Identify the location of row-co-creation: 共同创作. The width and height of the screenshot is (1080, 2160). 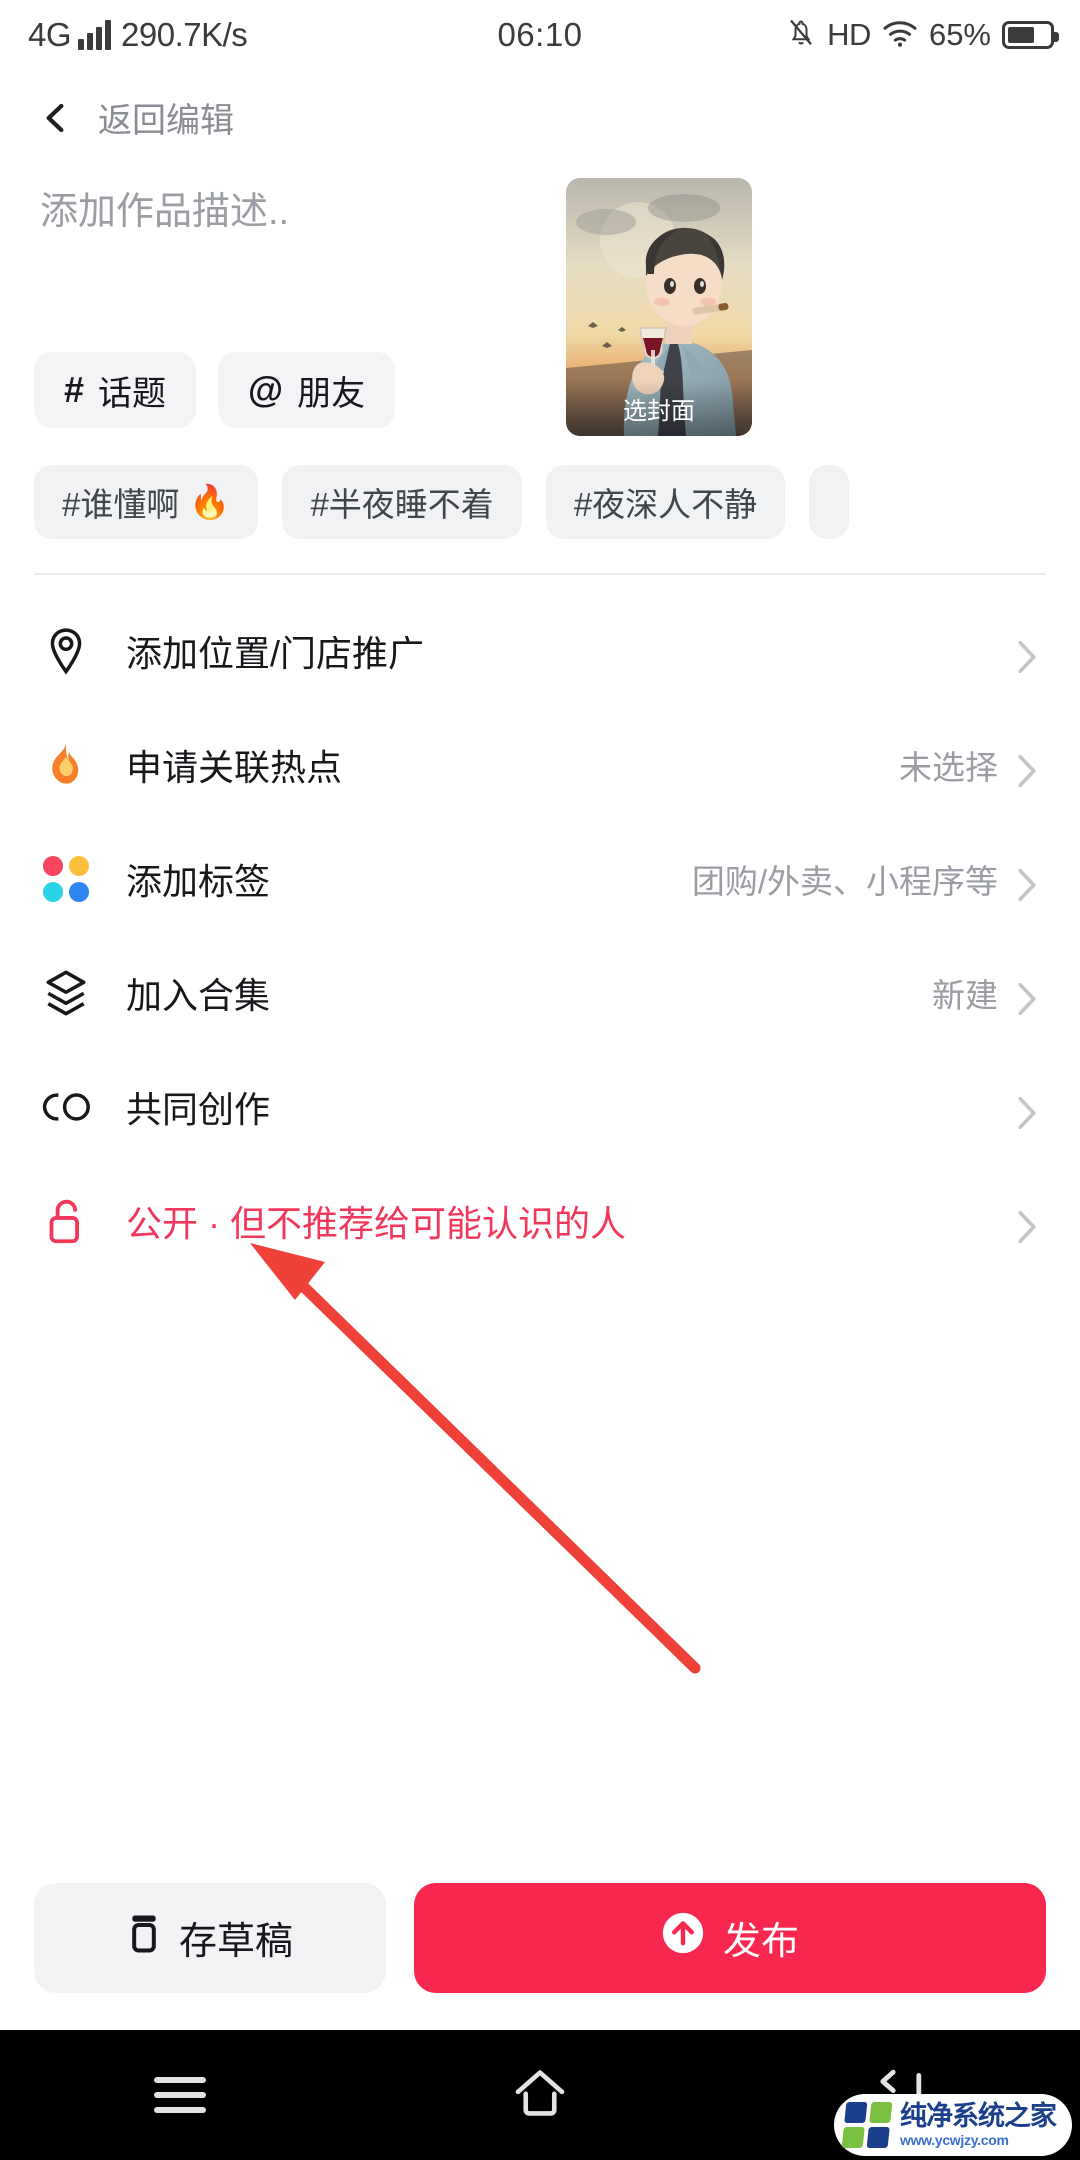
(540, 1107).